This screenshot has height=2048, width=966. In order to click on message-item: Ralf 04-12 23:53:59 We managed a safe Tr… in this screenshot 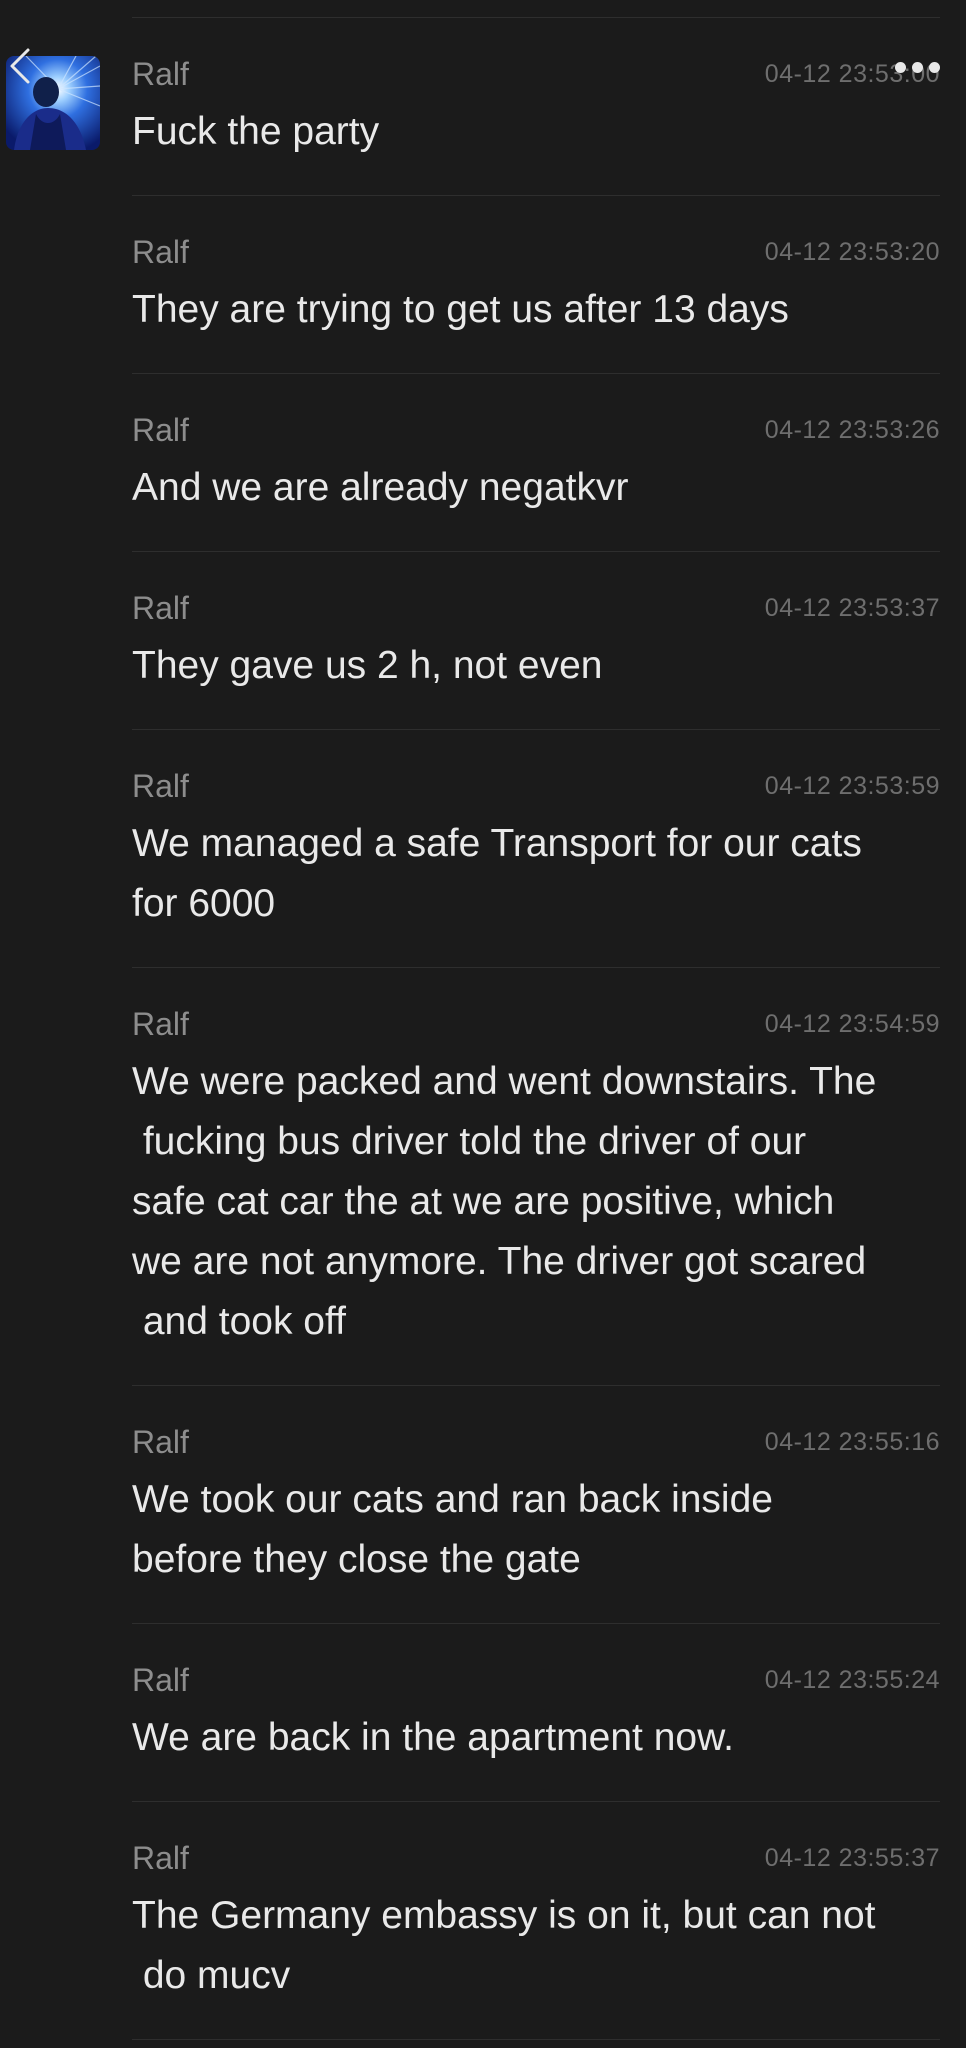, I will do `click(536, 849)`.